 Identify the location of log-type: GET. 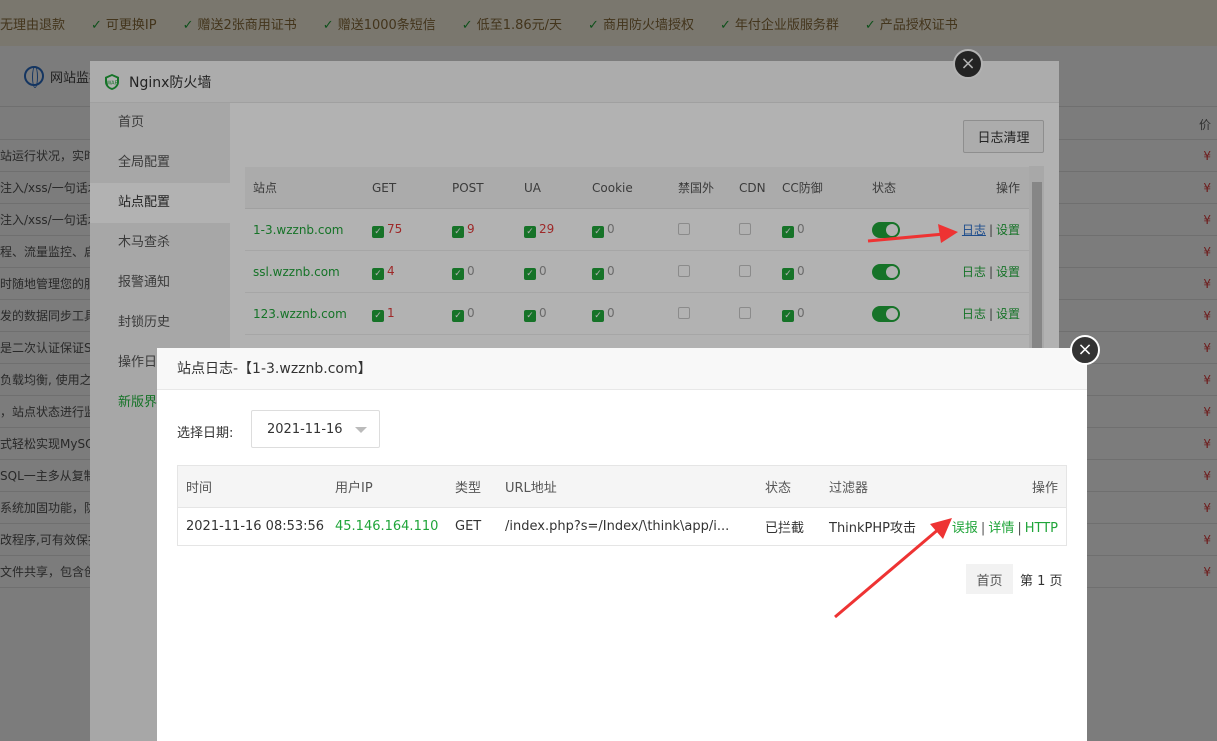
(468, 526).